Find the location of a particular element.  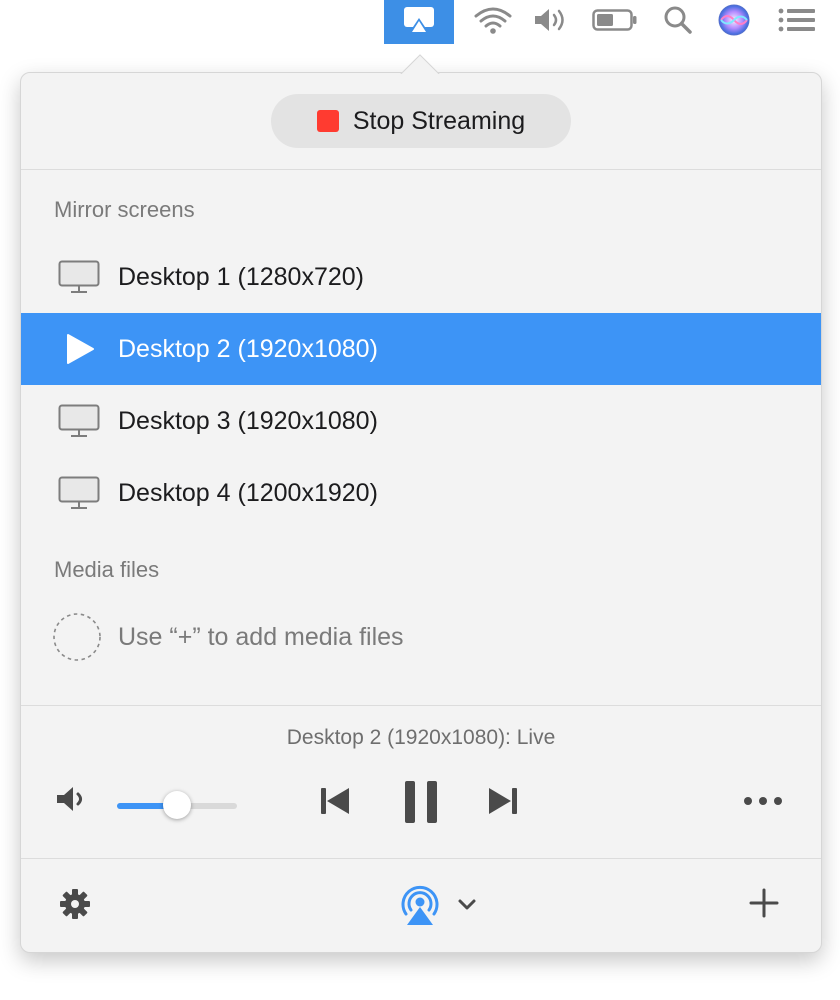

media-files-placeholder: Use “+” to add media files is located at coordinates (421, 637).